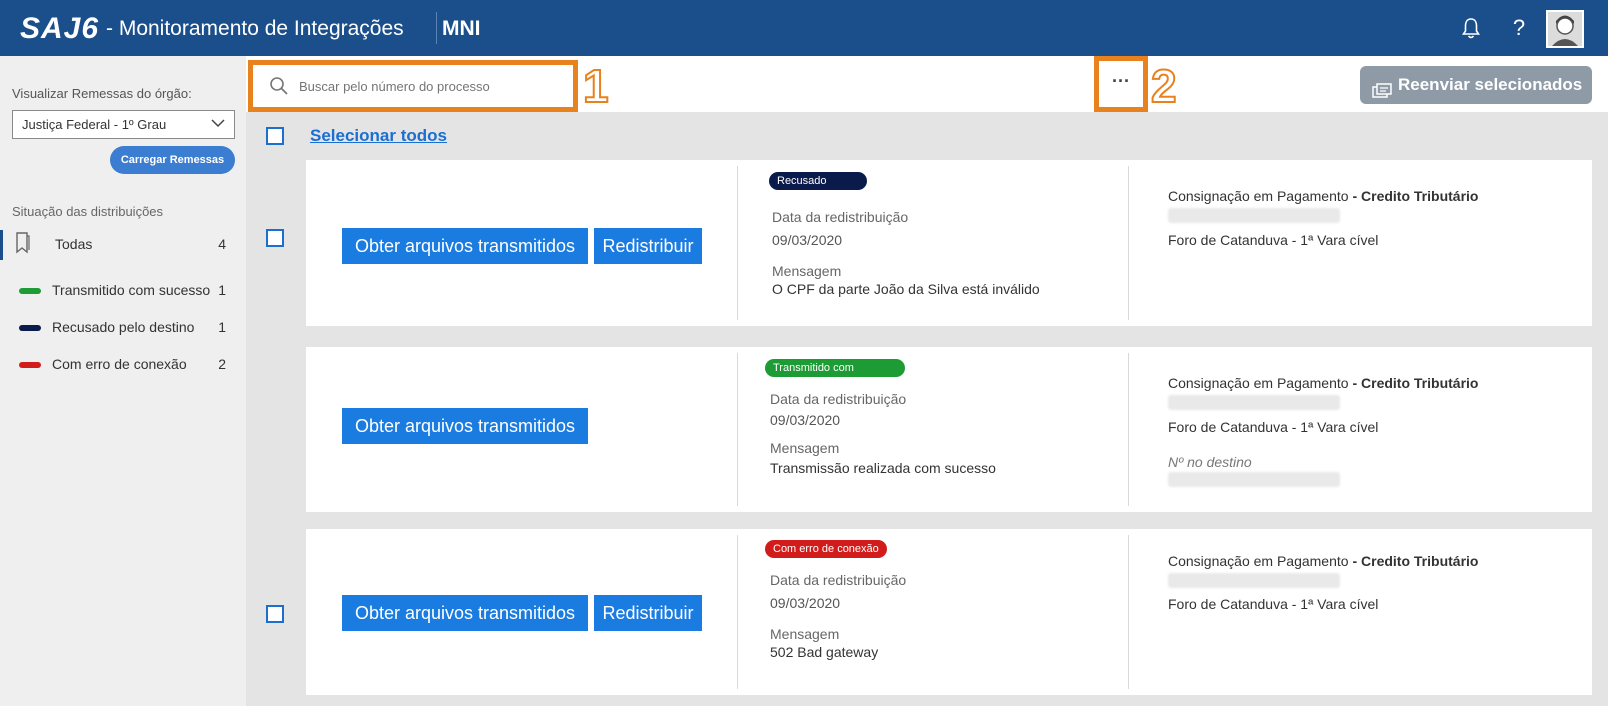 This screenshot has height=706, width=1608. What do you see at coordinates (88, 211) in the screenshot?
I see `distribution-status-title: Situação das distribuições` at bounding box center [88, 211].